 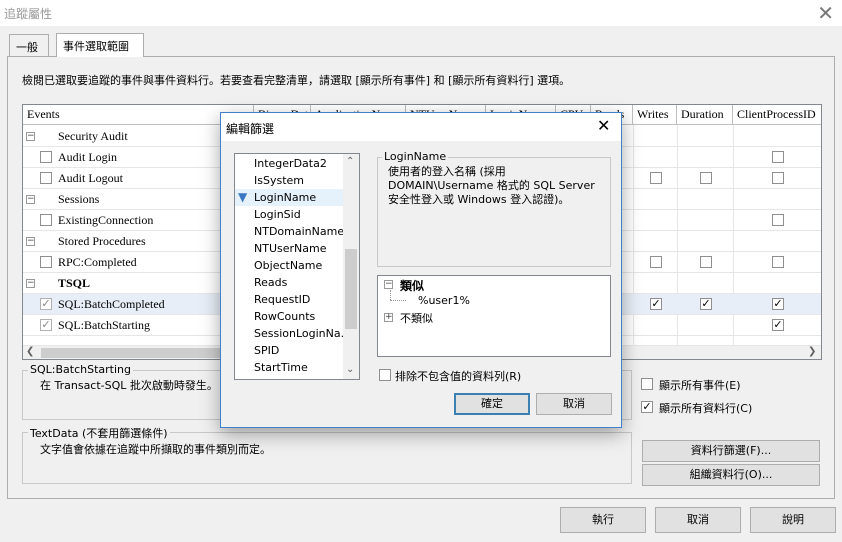 What do you see at coordinates (289, 282) in the screenshot?
I see `list-item: Reads` at bounding box center [289, 282].